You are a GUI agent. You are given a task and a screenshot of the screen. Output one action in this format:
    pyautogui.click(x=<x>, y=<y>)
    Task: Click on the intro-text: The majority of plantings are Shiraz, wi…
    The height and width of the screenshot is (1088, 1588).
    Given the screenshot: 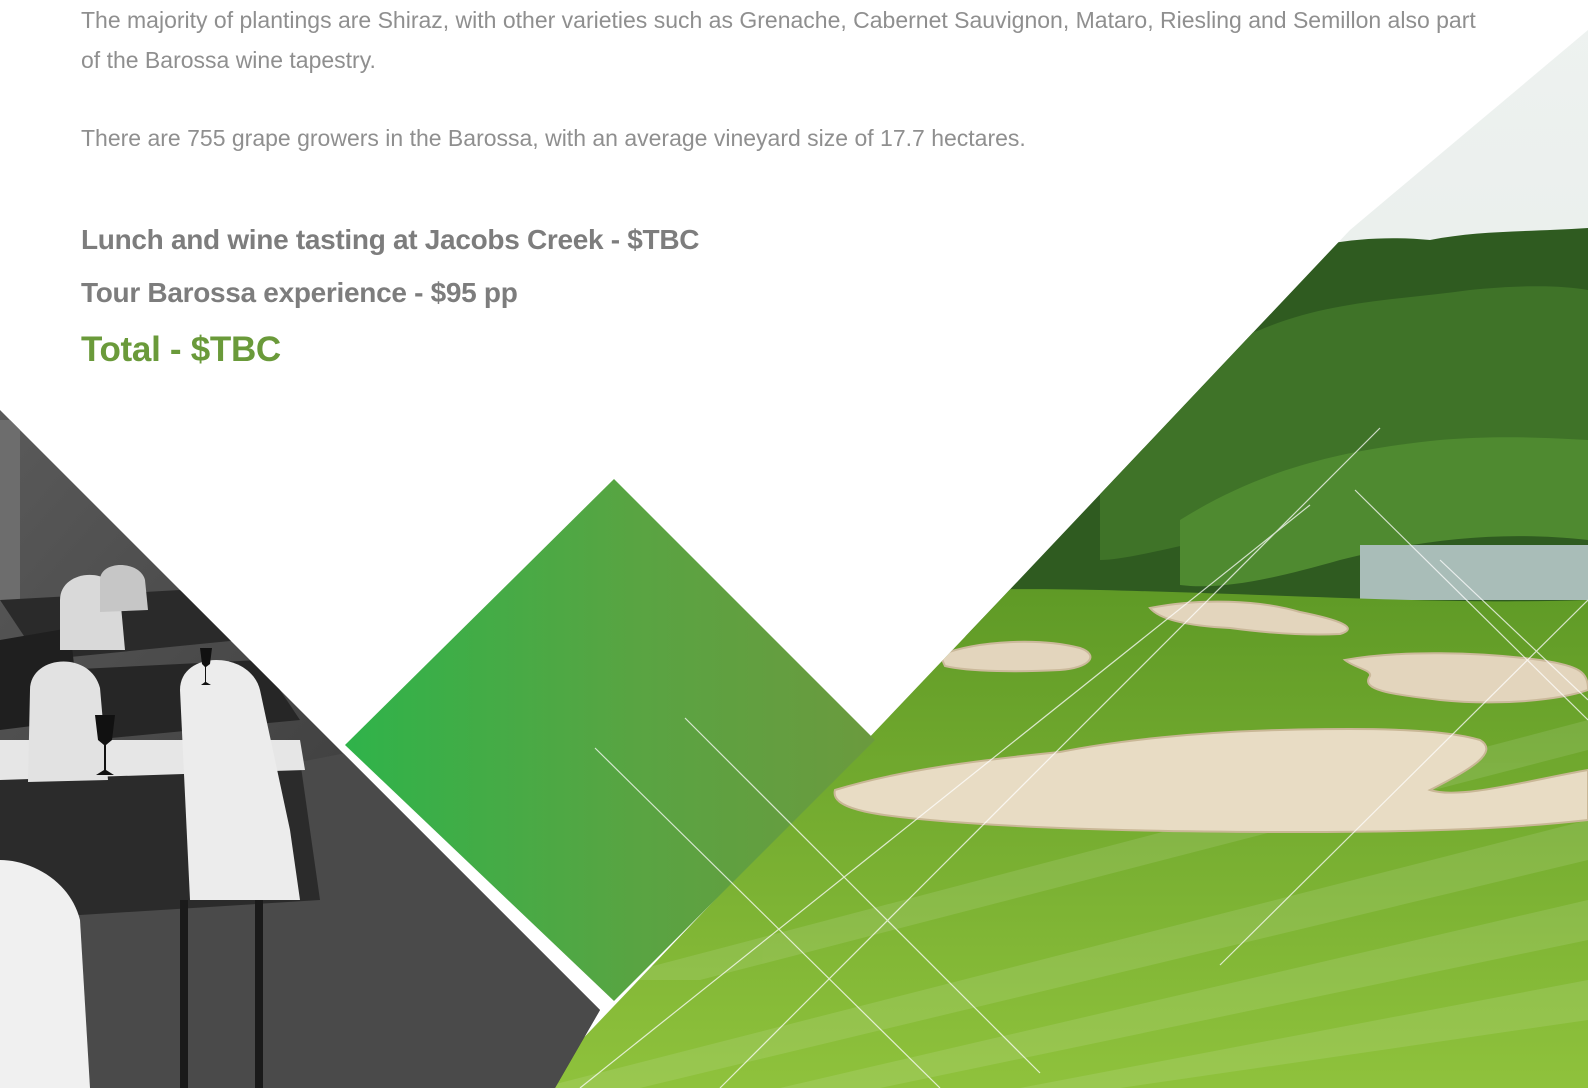 What is the action you would take?
    pyautogui.click(x=781, y=79)
    